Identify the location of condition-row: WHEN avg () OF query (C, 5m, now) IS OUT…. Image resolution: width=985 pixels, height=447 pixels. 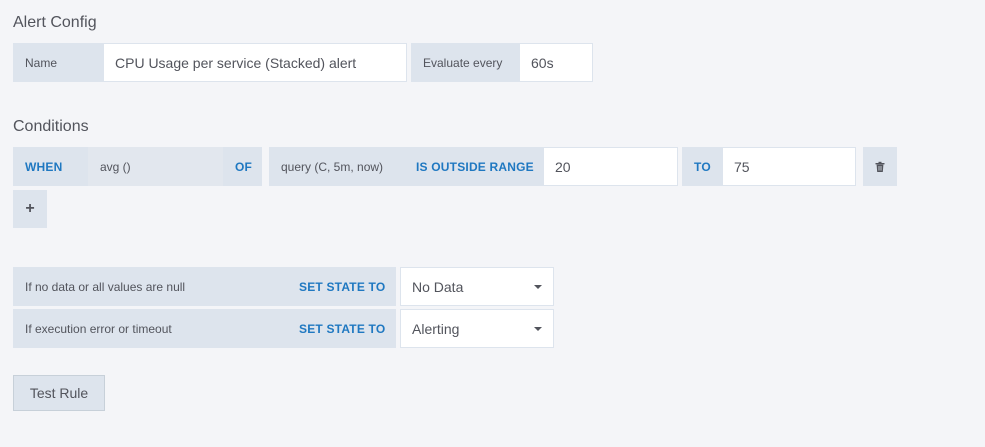
(455, 166).